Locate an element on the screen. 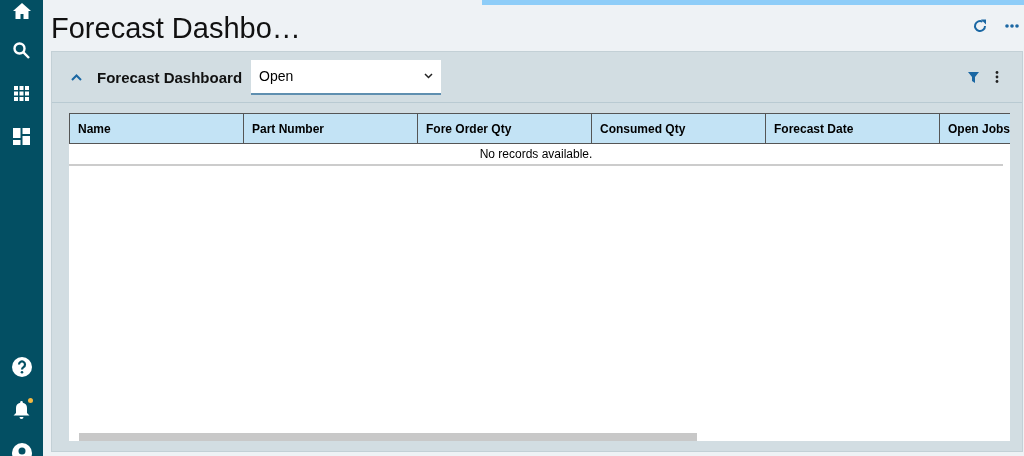  apps-grid-icon is located at coordinates (21, 93).